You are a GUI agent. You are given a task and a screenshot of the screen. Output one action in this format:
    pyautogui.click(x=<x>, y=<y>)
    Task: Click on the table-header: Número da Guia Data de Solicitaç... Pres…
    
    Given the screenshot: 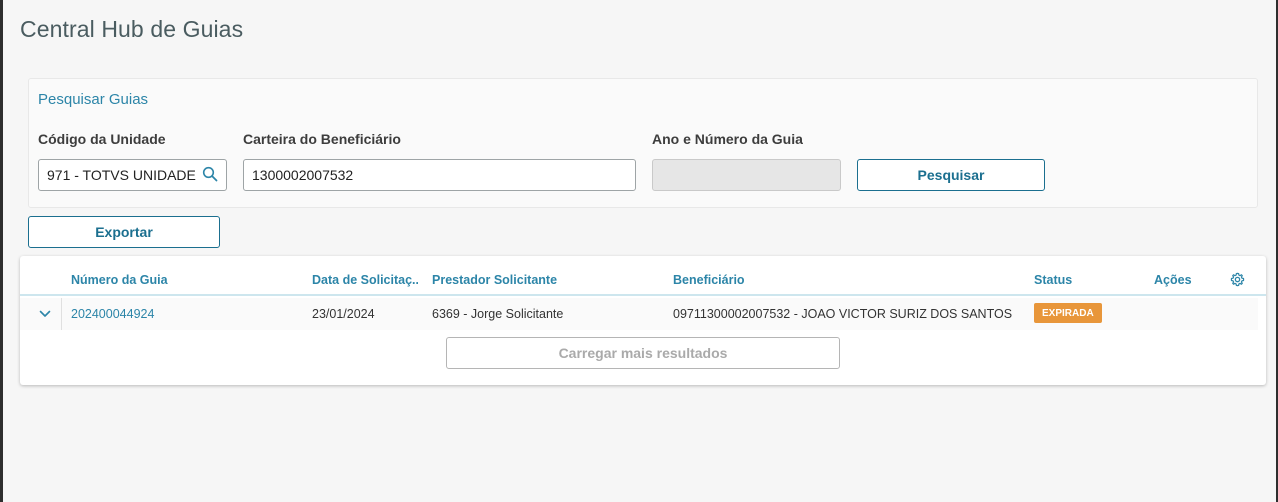 What is the action you would take?
    pyautogui.click(x=643, y=276)
    